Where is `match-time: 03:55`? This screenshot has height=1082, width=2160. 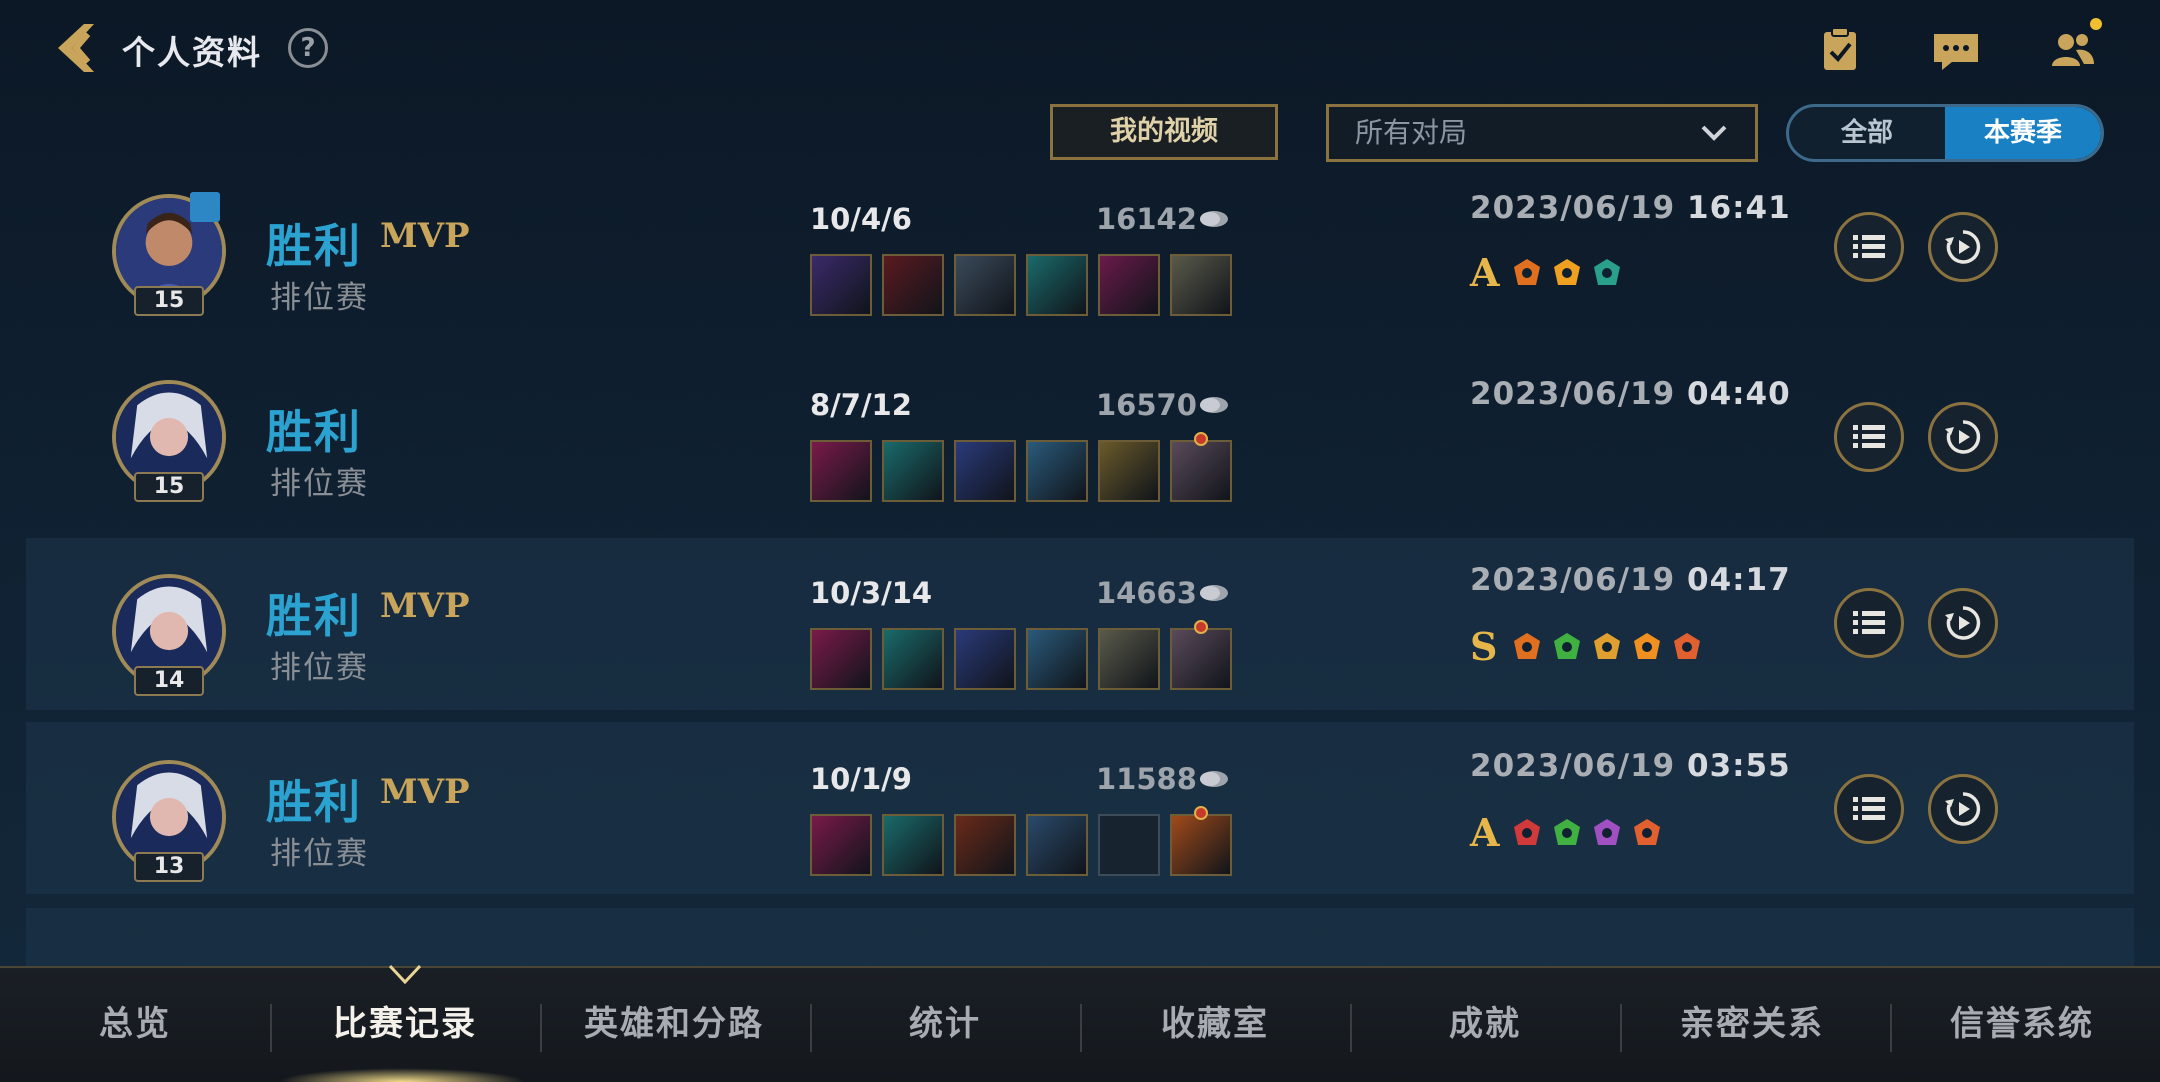 match-time: 03:55 is located at coordinates (1739, 766).